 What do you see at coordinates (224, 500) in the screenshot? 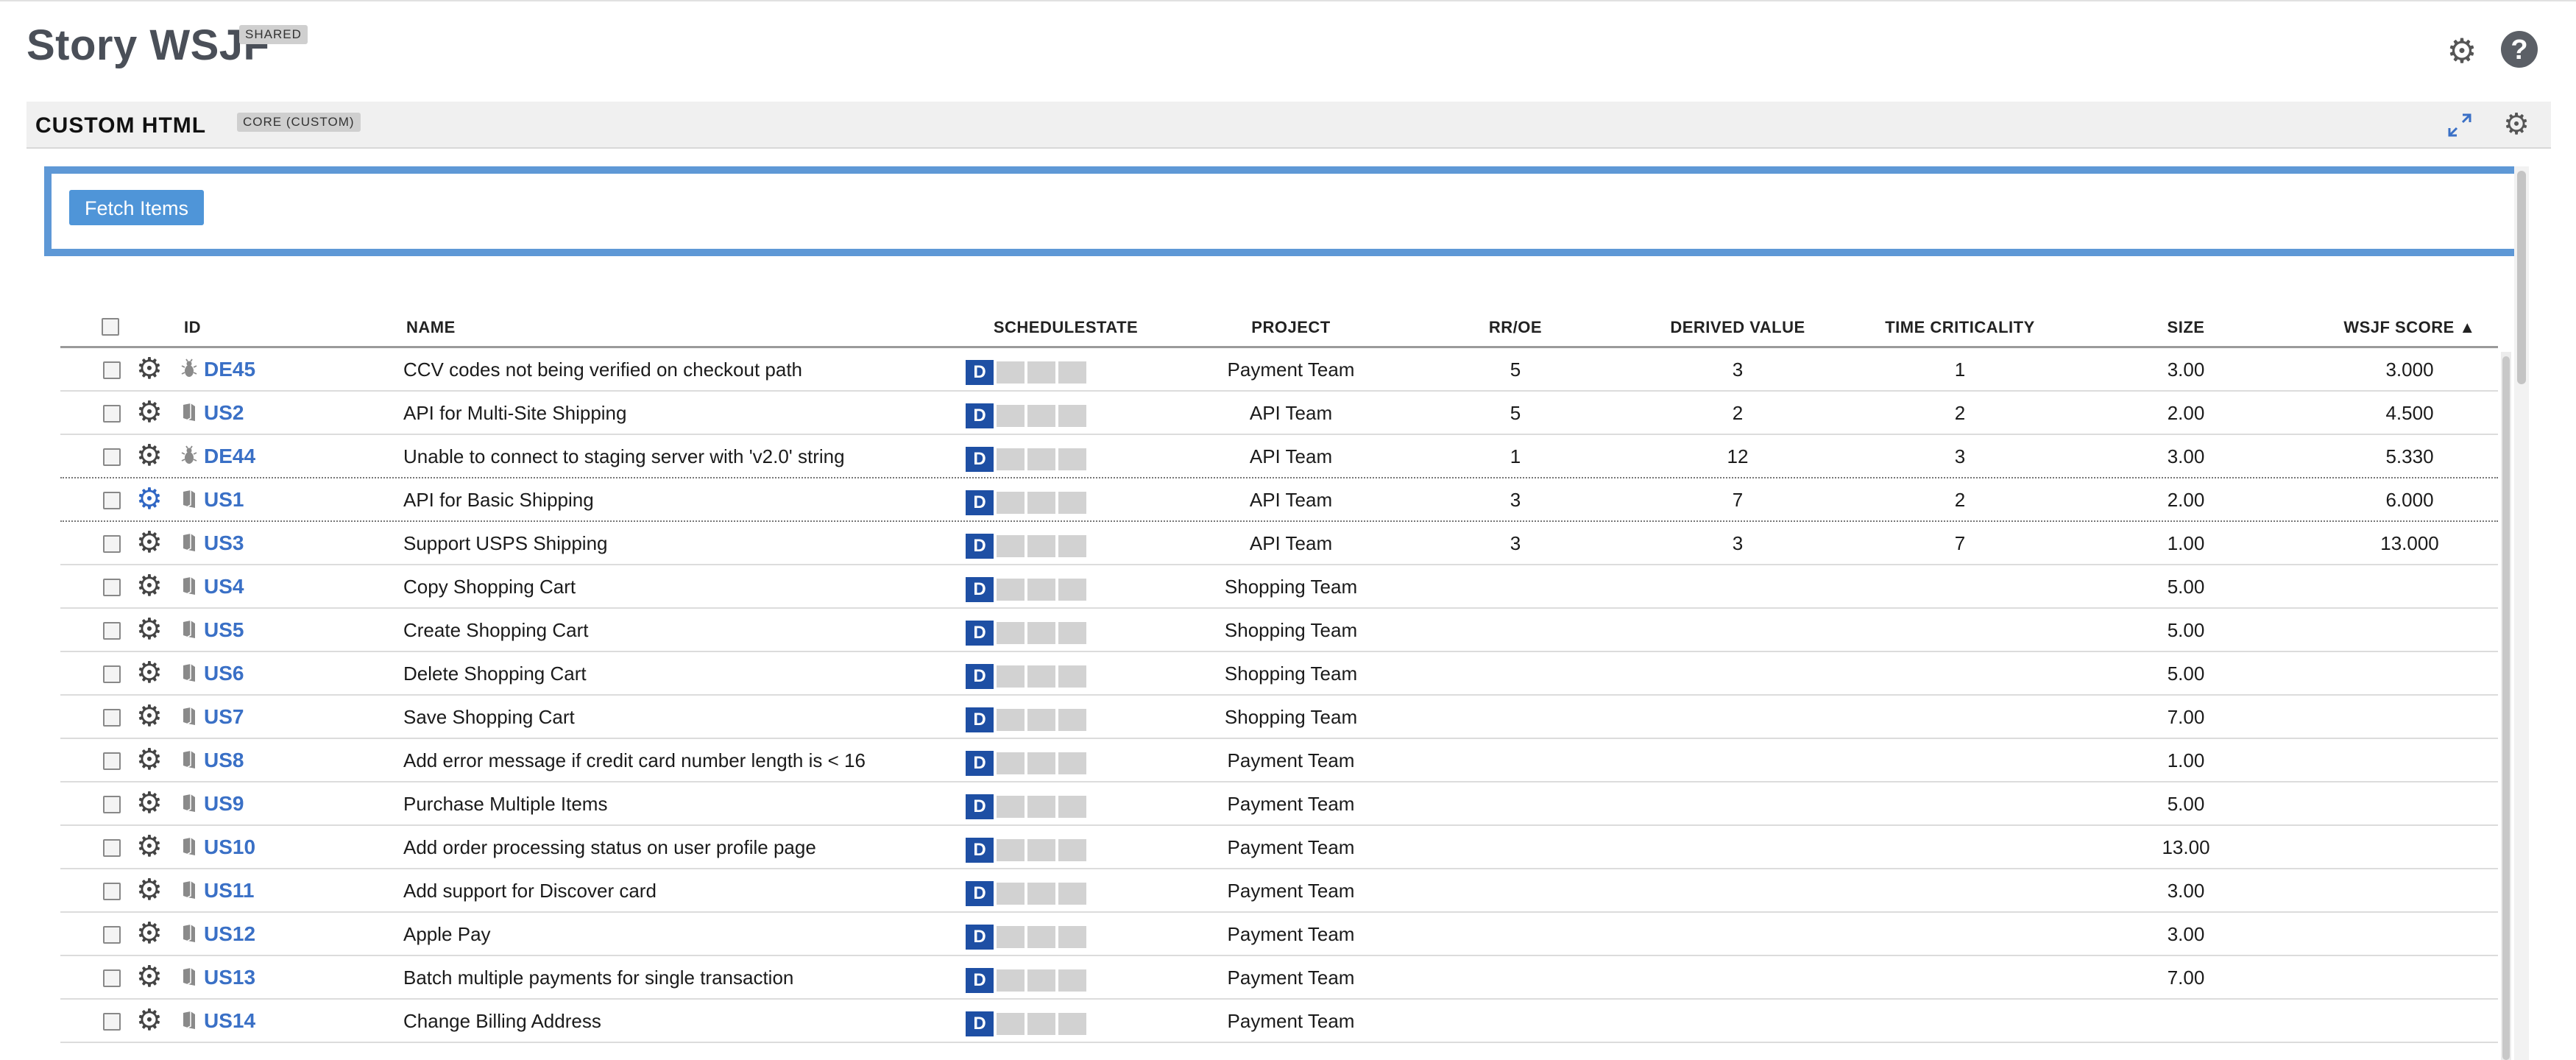
I see `formatted-id-link: US1` at bounding box center [224, 500].